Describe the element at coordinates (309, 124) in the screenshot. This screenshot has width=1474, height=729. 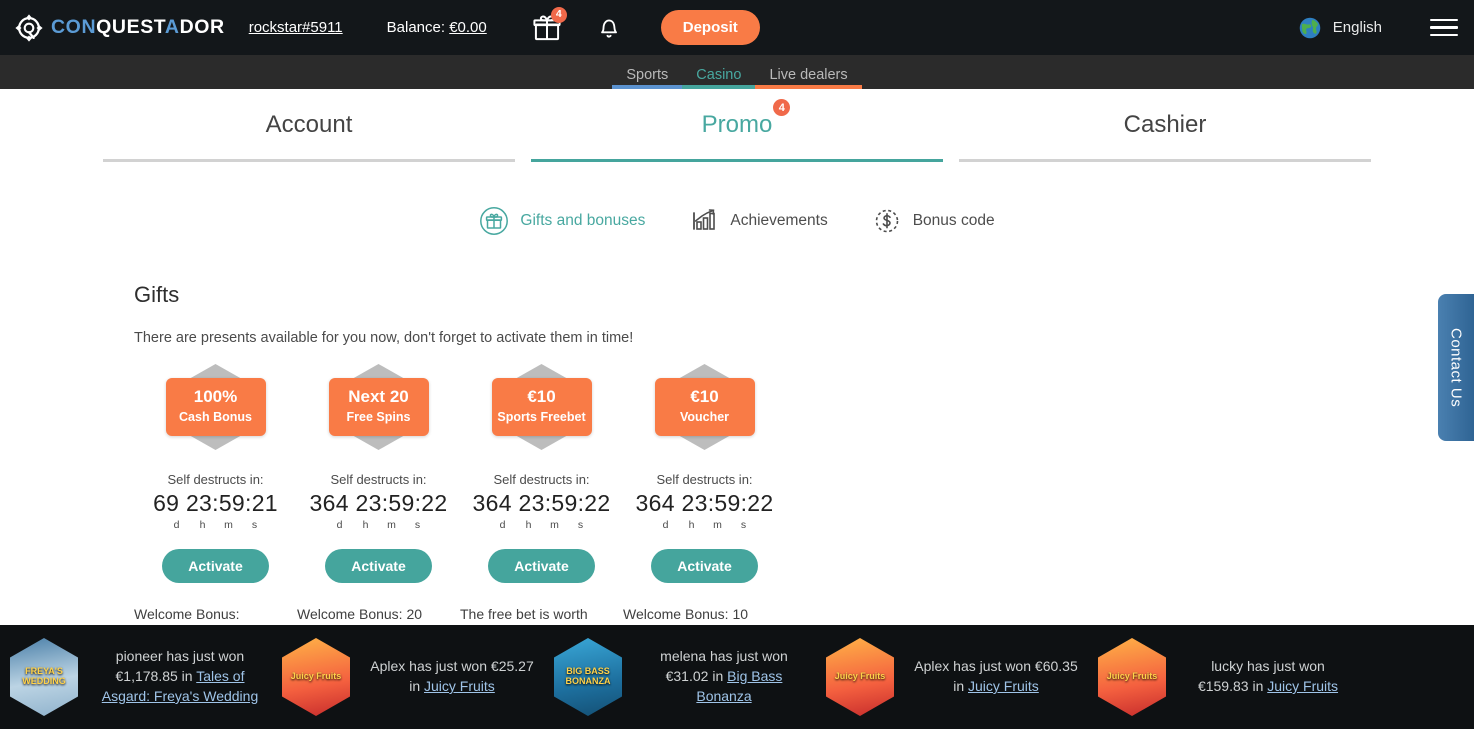
I see `tab-label: Account` at that location.